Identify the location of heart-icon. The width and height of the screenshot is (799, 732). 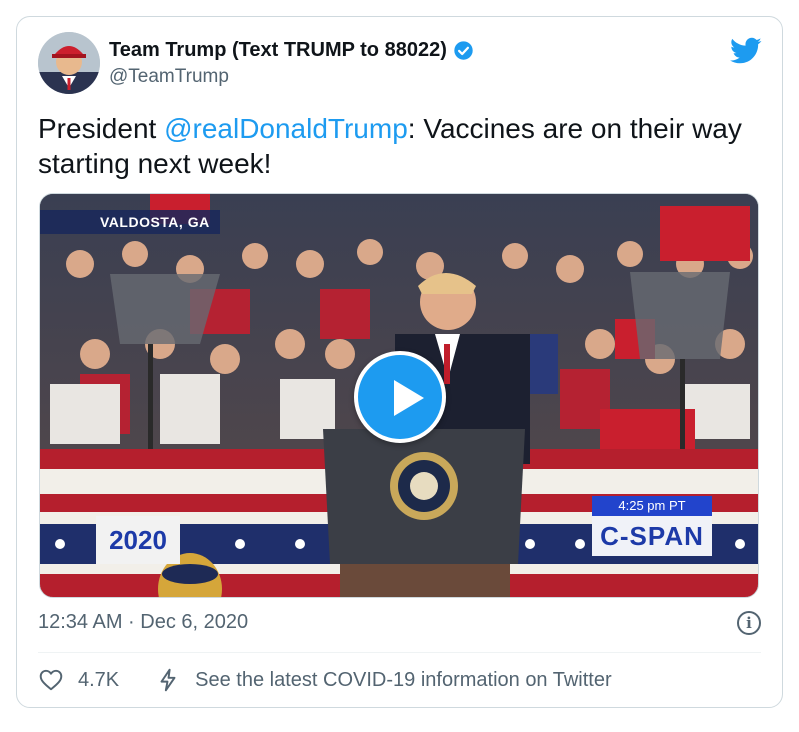
(51, 680).